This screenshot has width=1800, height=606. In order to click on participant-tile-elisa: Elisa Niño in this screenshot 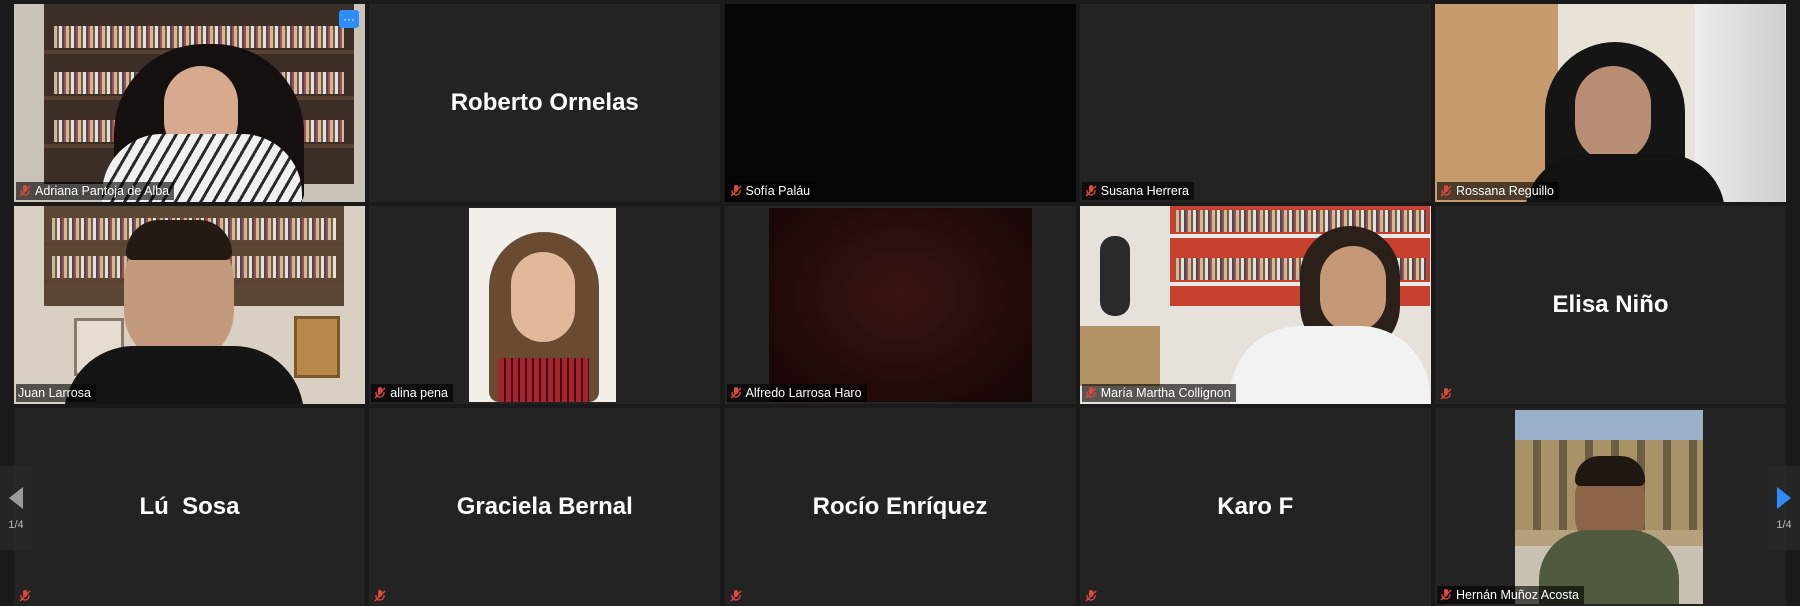, I will do `click(1610, 305)`.